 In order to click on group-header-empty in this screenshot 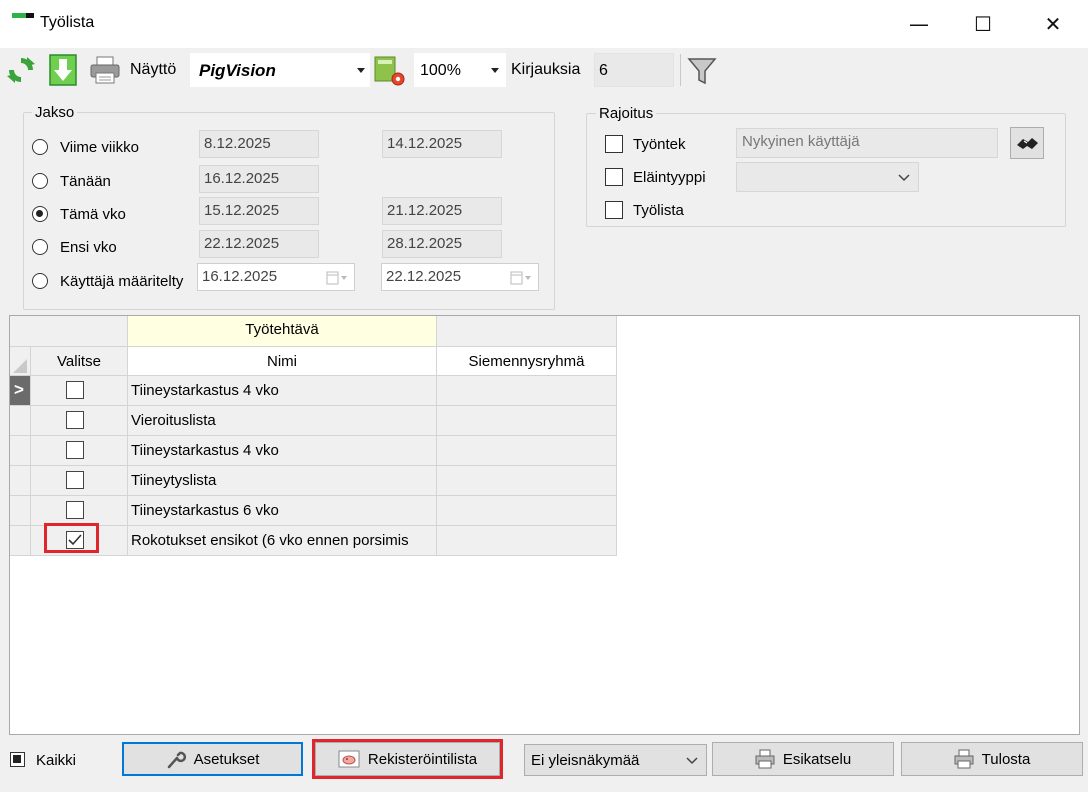, I will do `click(527, 331)`.